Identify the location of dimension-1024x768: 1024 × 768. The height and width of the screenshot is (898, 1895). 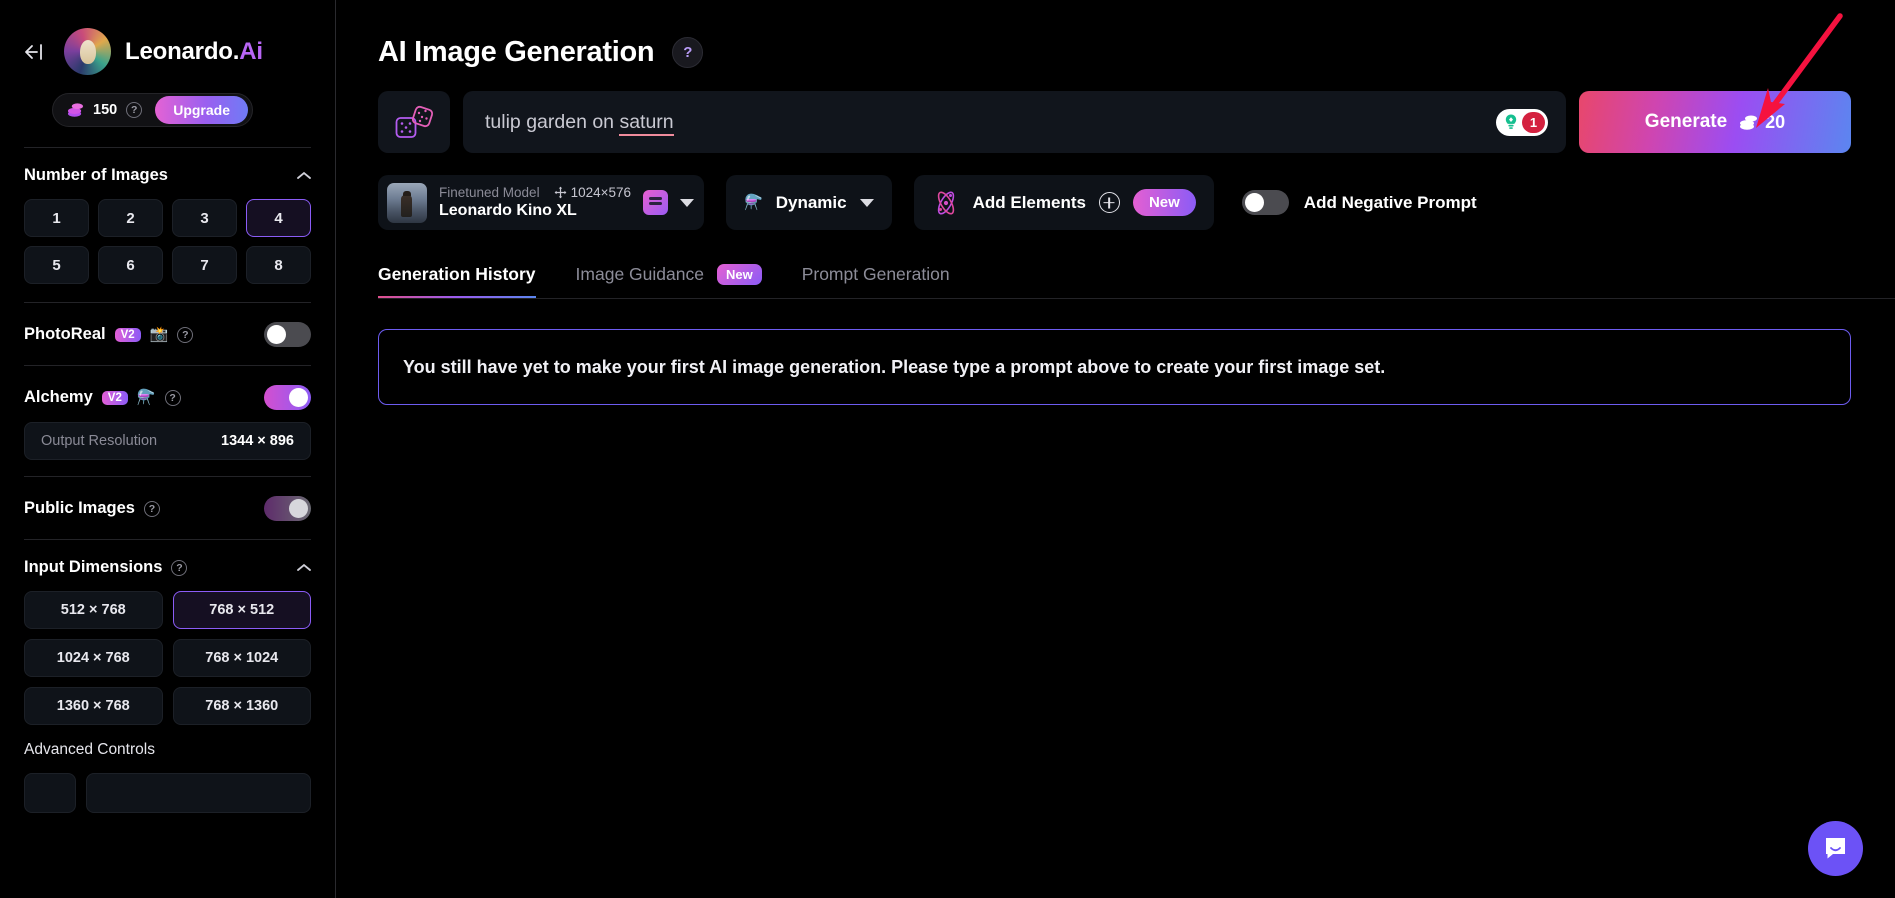
(93, 658).